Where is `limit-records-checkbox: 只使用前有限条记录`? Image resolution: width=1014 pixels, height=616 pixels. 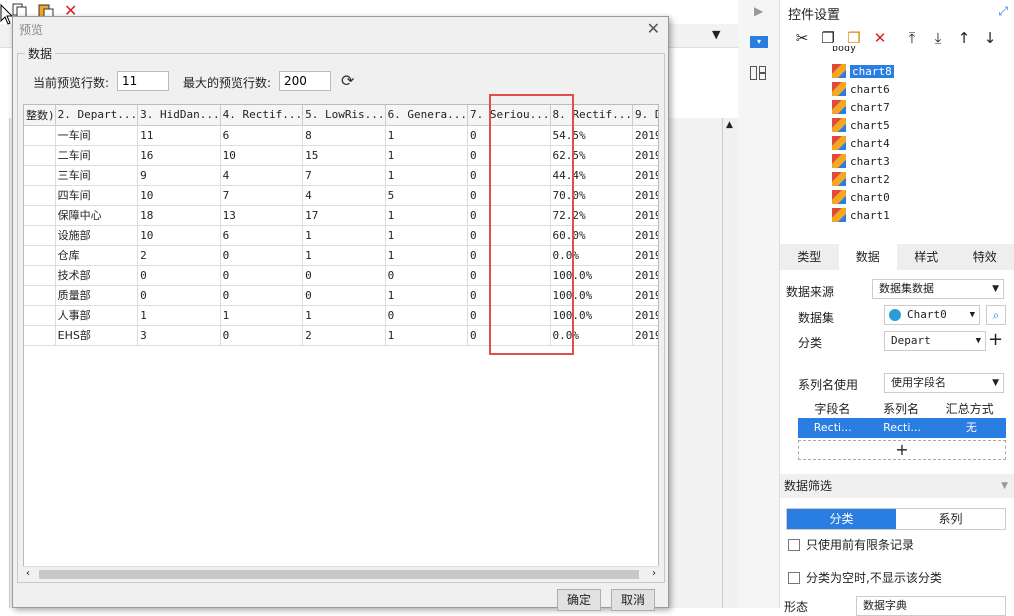
limit-records-checkbox: 只使用前有限条记录 is located at coordinates (851, 544).